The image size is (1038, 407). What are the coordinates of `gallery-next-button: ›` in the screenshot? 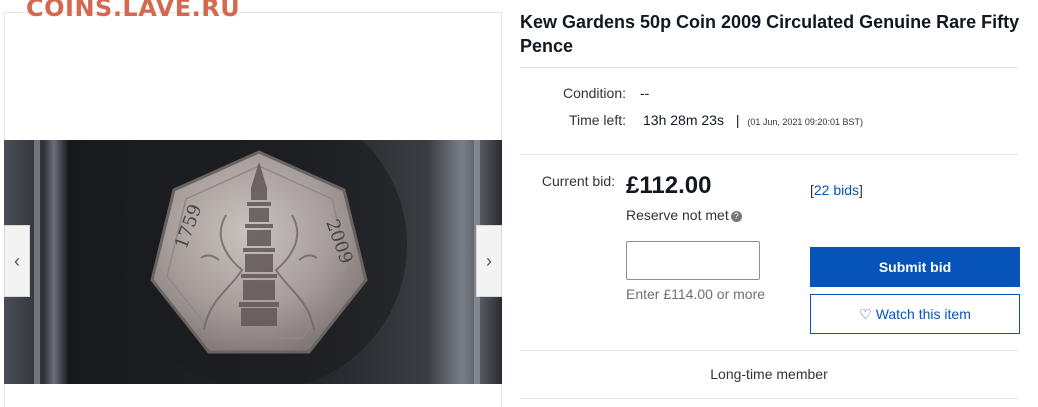 It's located at (489, 261).